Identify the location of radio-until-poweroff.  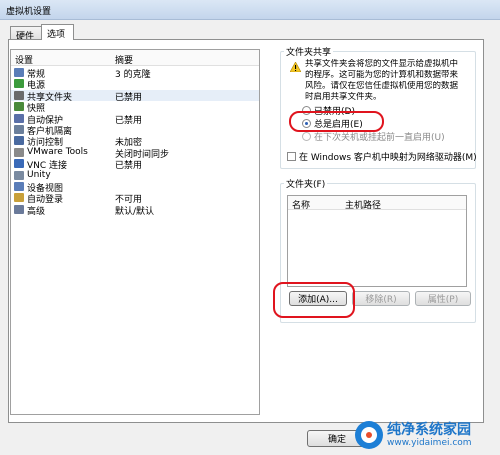
(306, 136).